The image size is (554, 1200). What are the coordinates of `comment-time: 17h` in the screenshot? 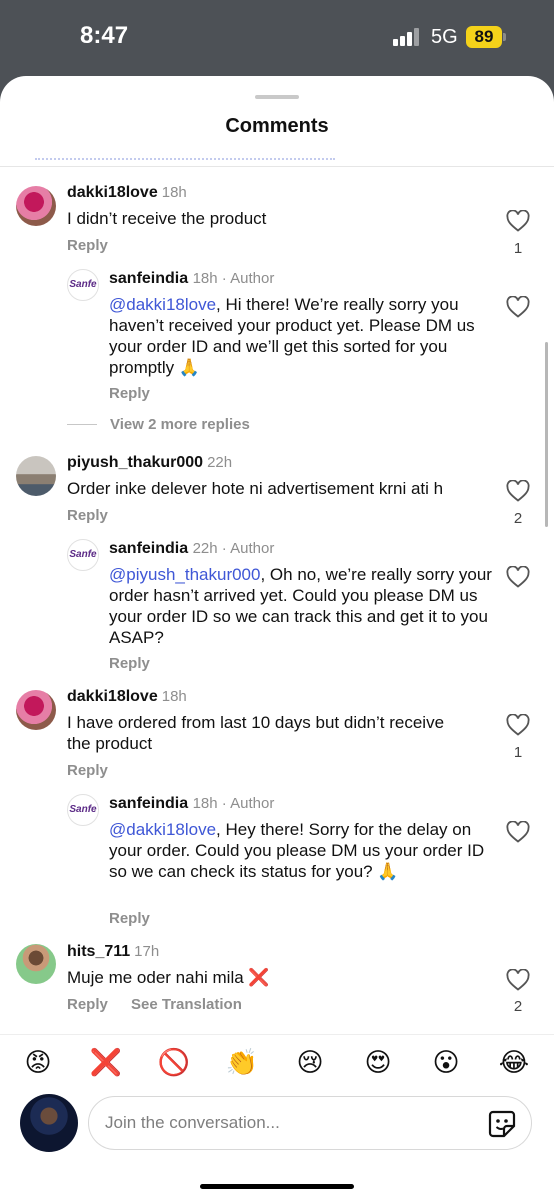 It's located at (147, 951).